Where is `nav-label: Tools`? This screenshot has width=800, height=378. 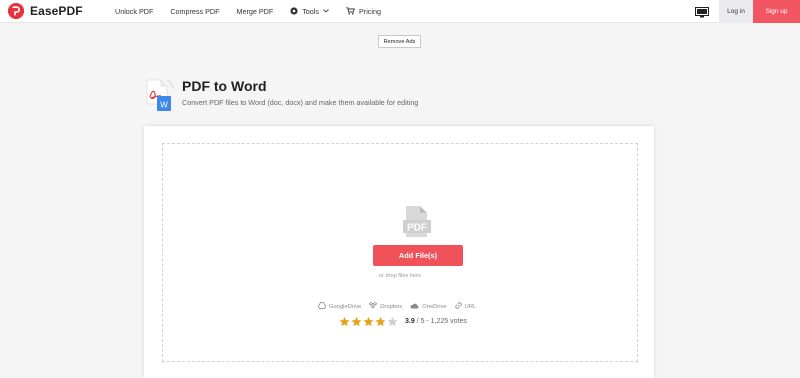 nav-label: Tools is located at coordinates (310, 11).